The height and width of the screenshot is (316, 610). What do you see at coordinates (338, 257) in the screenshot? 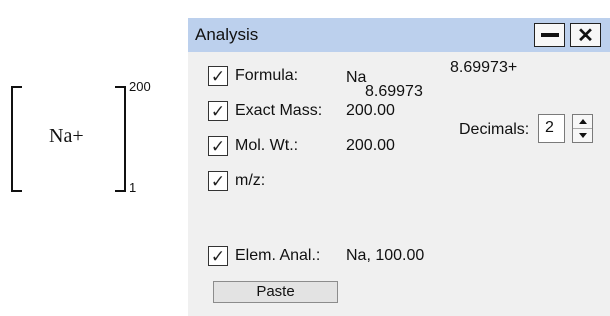
I see `elem-anal-row: ✓ Elem. Anal.: Na, 100.00` at bounding box center [338, 257].